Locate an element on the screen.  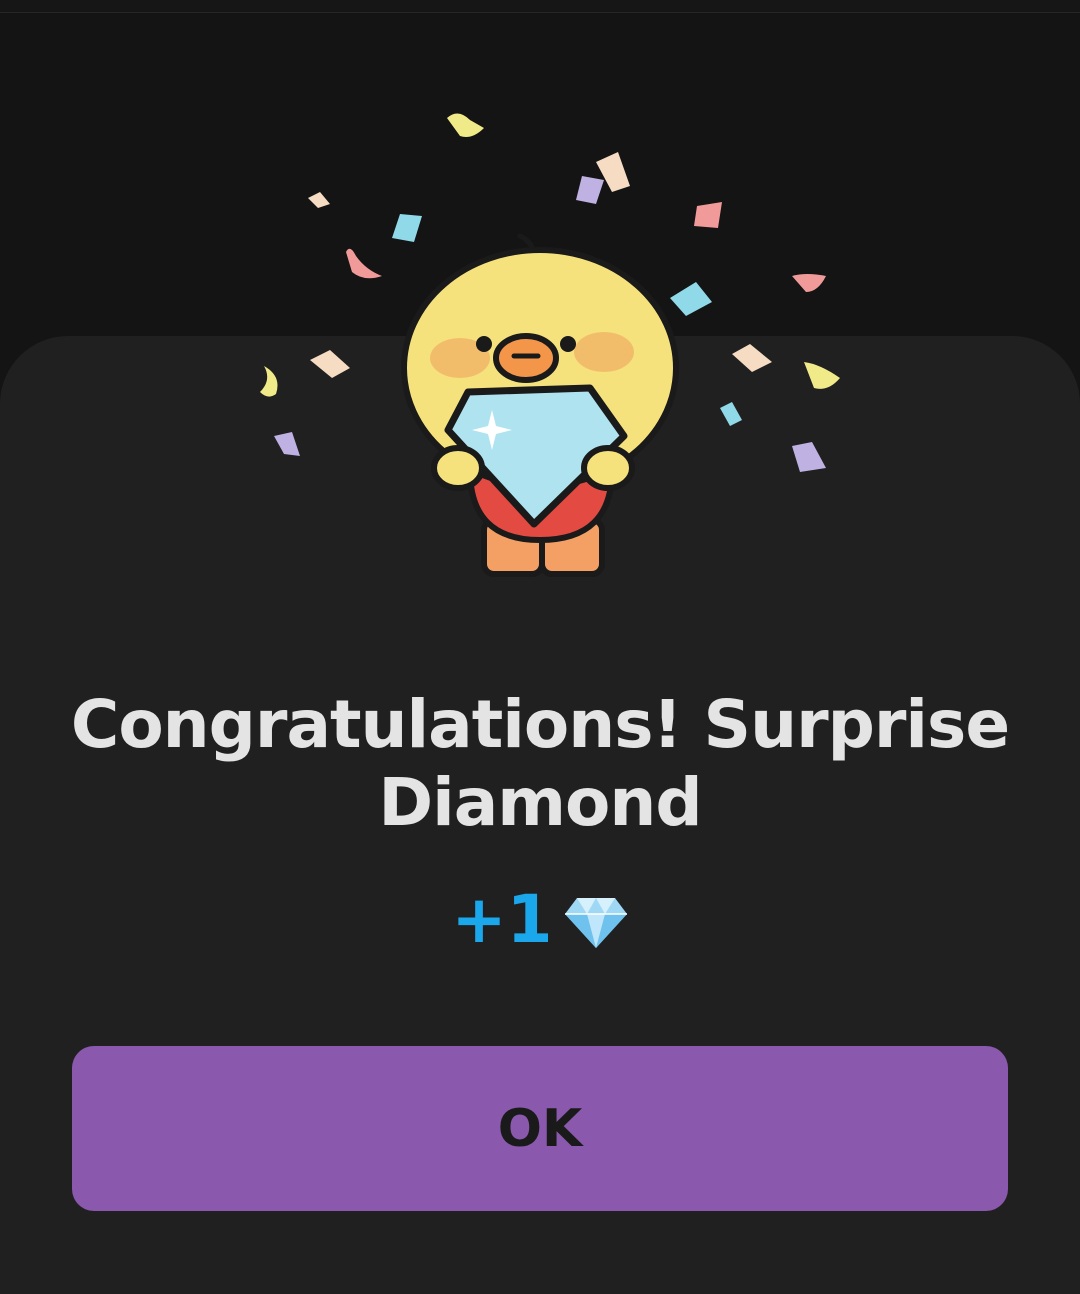
ok-button: OK is located at coordinates (540, 1128).